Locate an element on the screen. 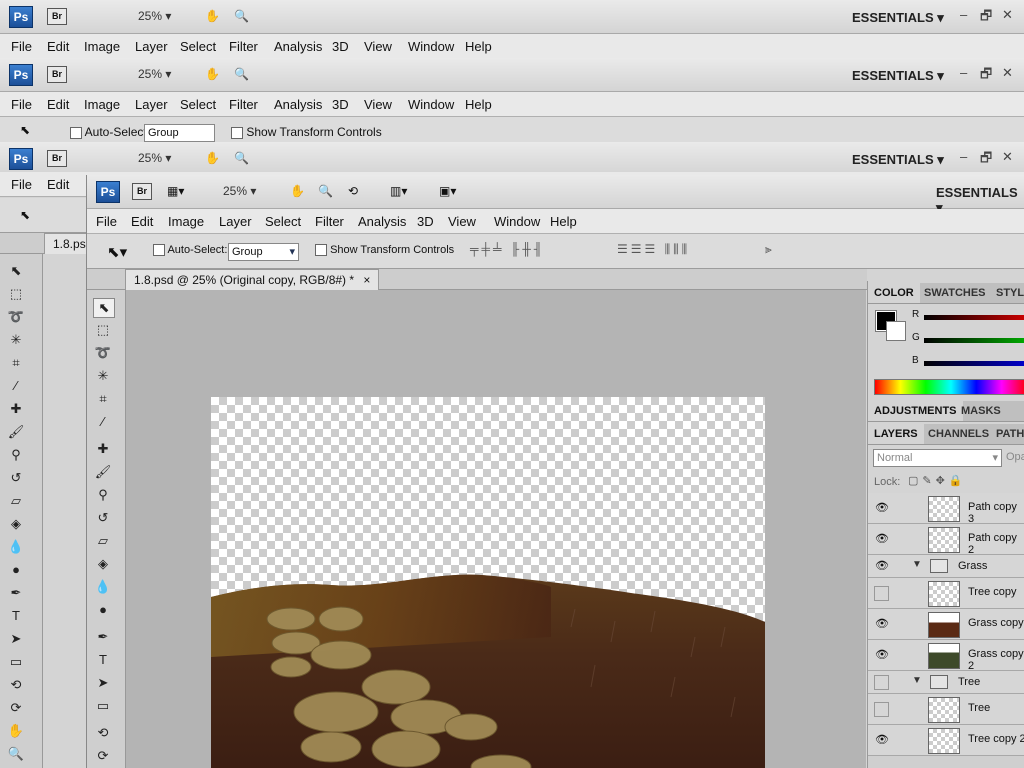  screen-mode-icon: ▦▾ is located at coordinates (175, 191).